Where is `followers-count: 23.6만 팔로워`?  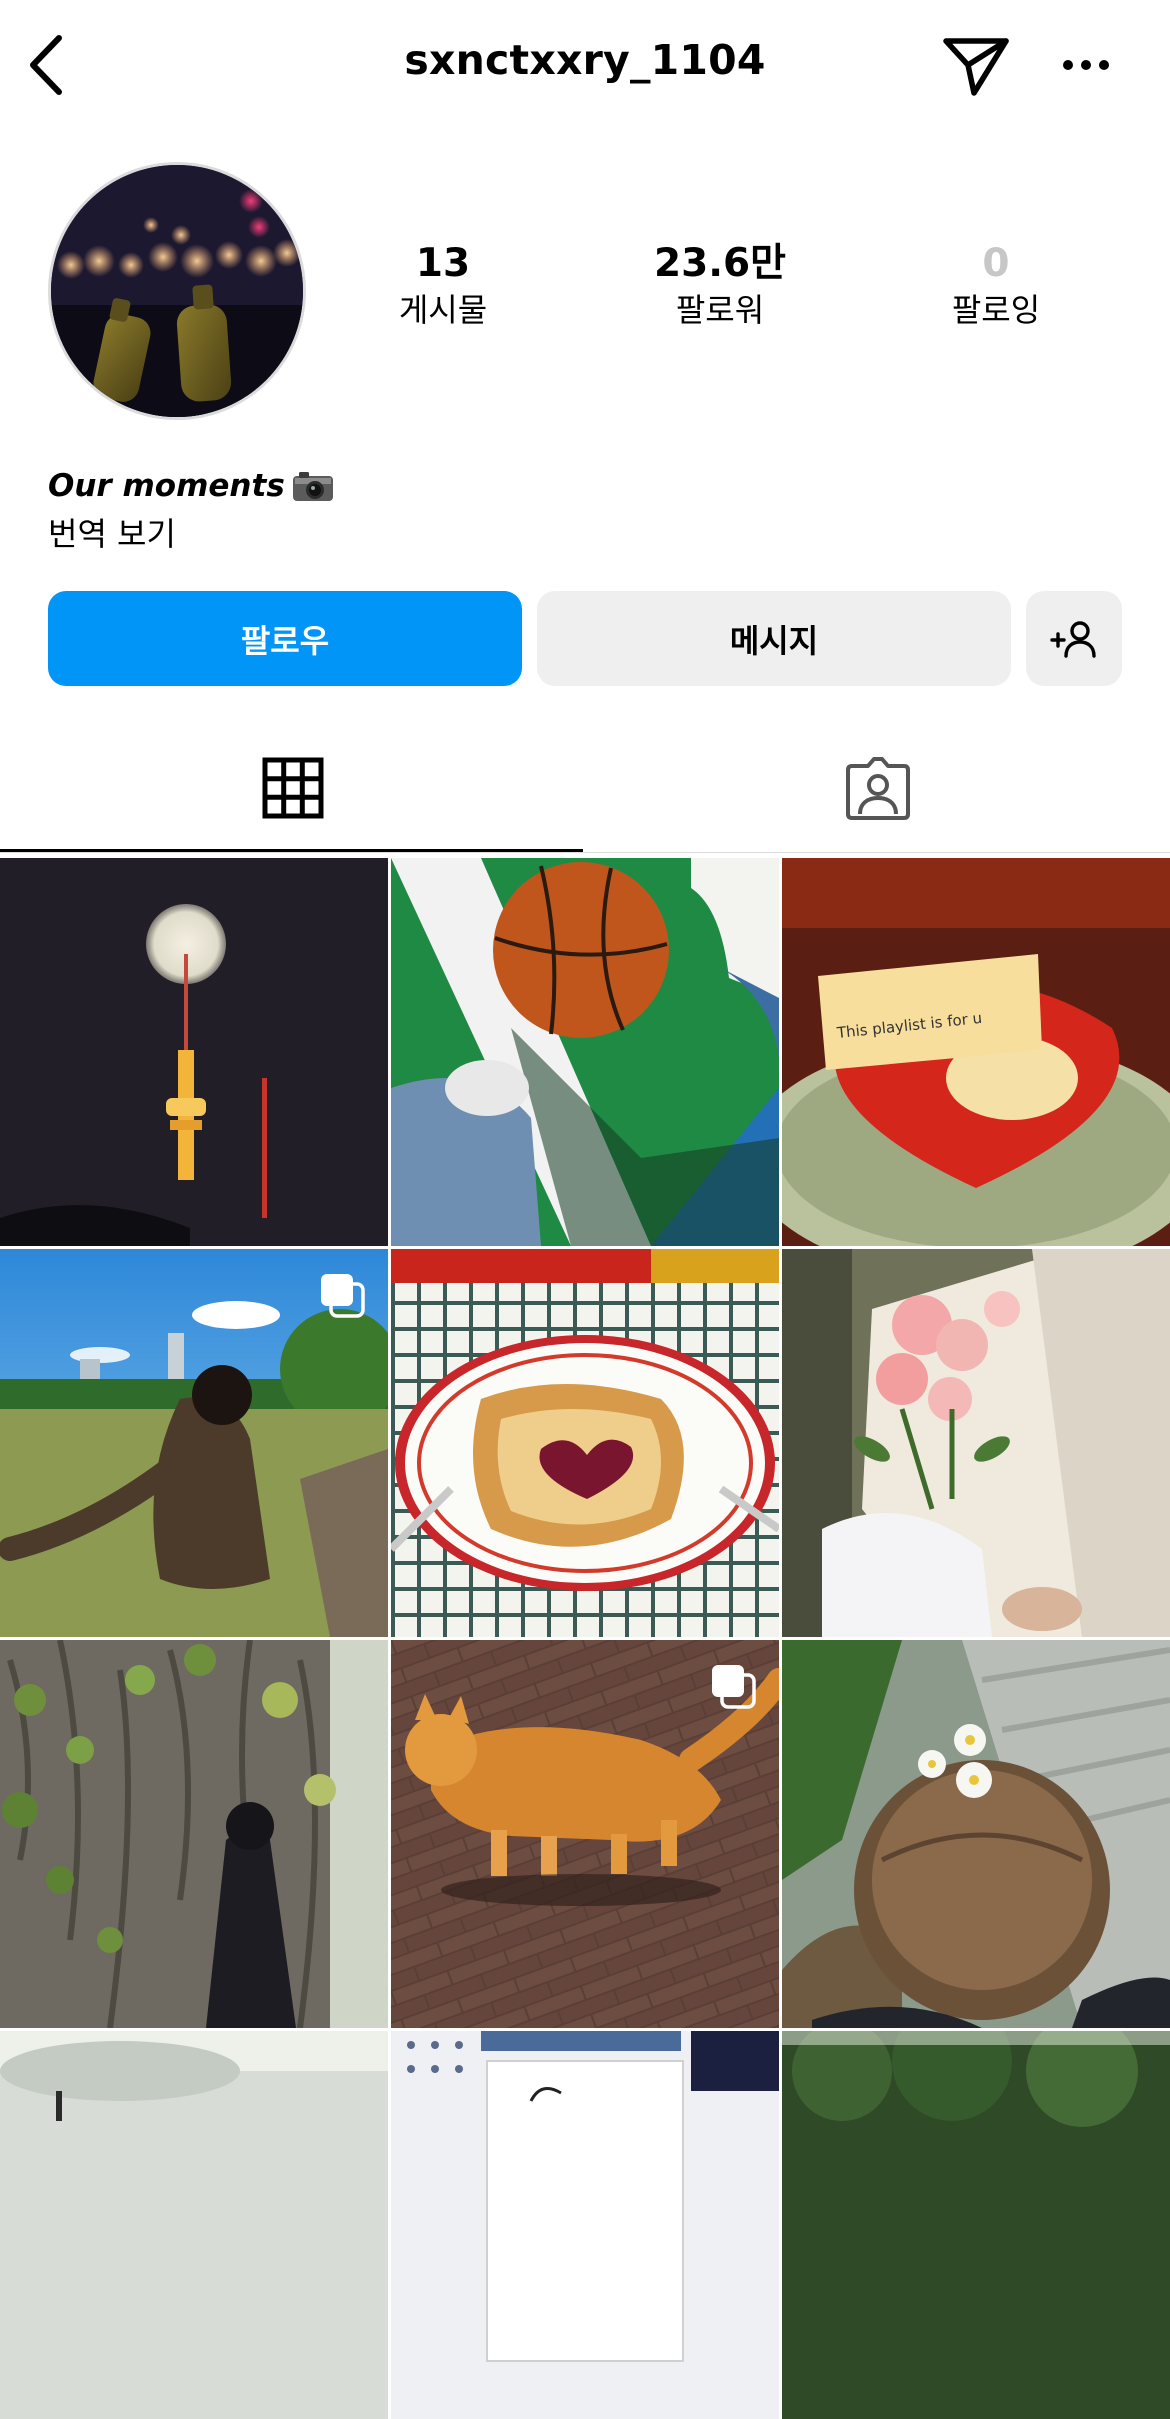 followers-count: 23.6만 팔로워 is located at coordinates (720, 285).